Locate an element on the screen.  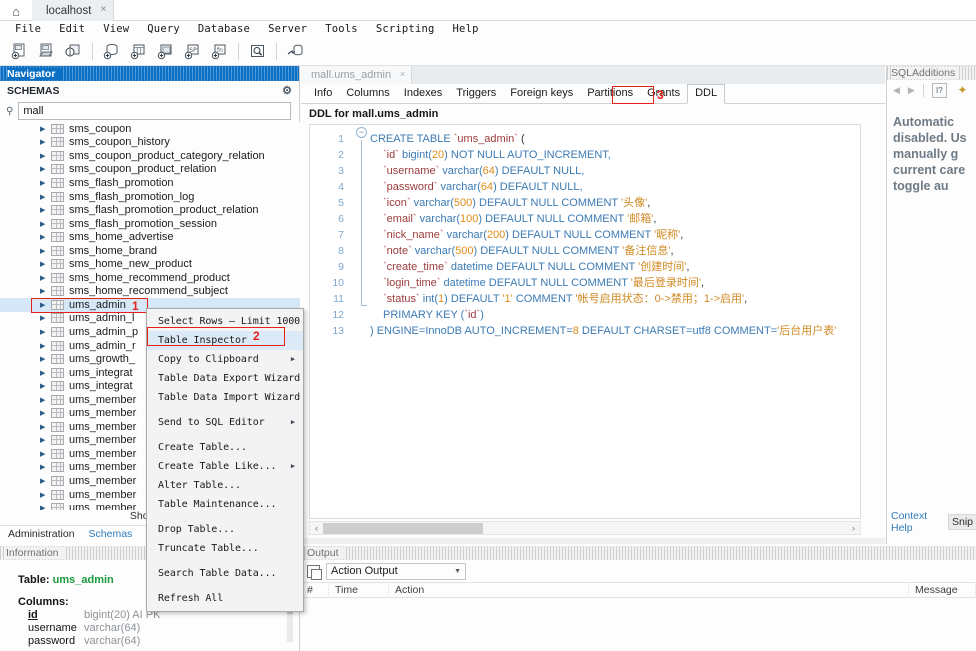
tree-item: ▶ sms_home_recommend_product is located at coordinates (150, 278).